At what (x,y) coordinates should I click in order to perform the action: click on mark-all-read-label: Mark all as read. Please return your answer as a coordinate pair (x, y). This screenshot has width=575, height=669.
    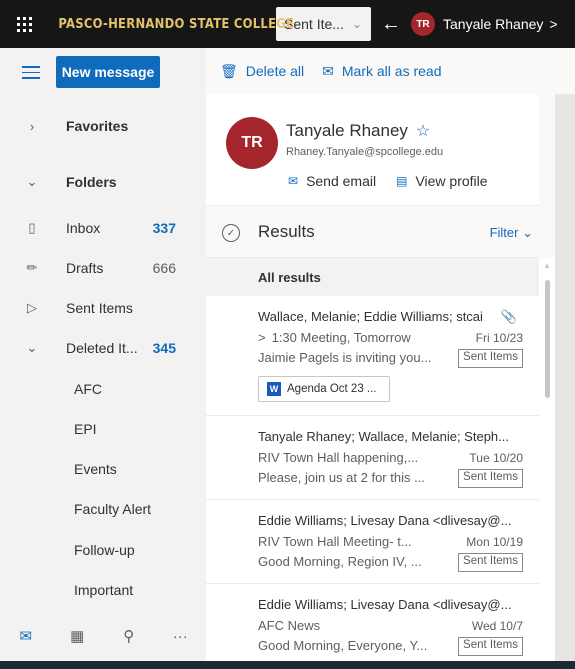
    Looking at the image, I should click on (391, 71).